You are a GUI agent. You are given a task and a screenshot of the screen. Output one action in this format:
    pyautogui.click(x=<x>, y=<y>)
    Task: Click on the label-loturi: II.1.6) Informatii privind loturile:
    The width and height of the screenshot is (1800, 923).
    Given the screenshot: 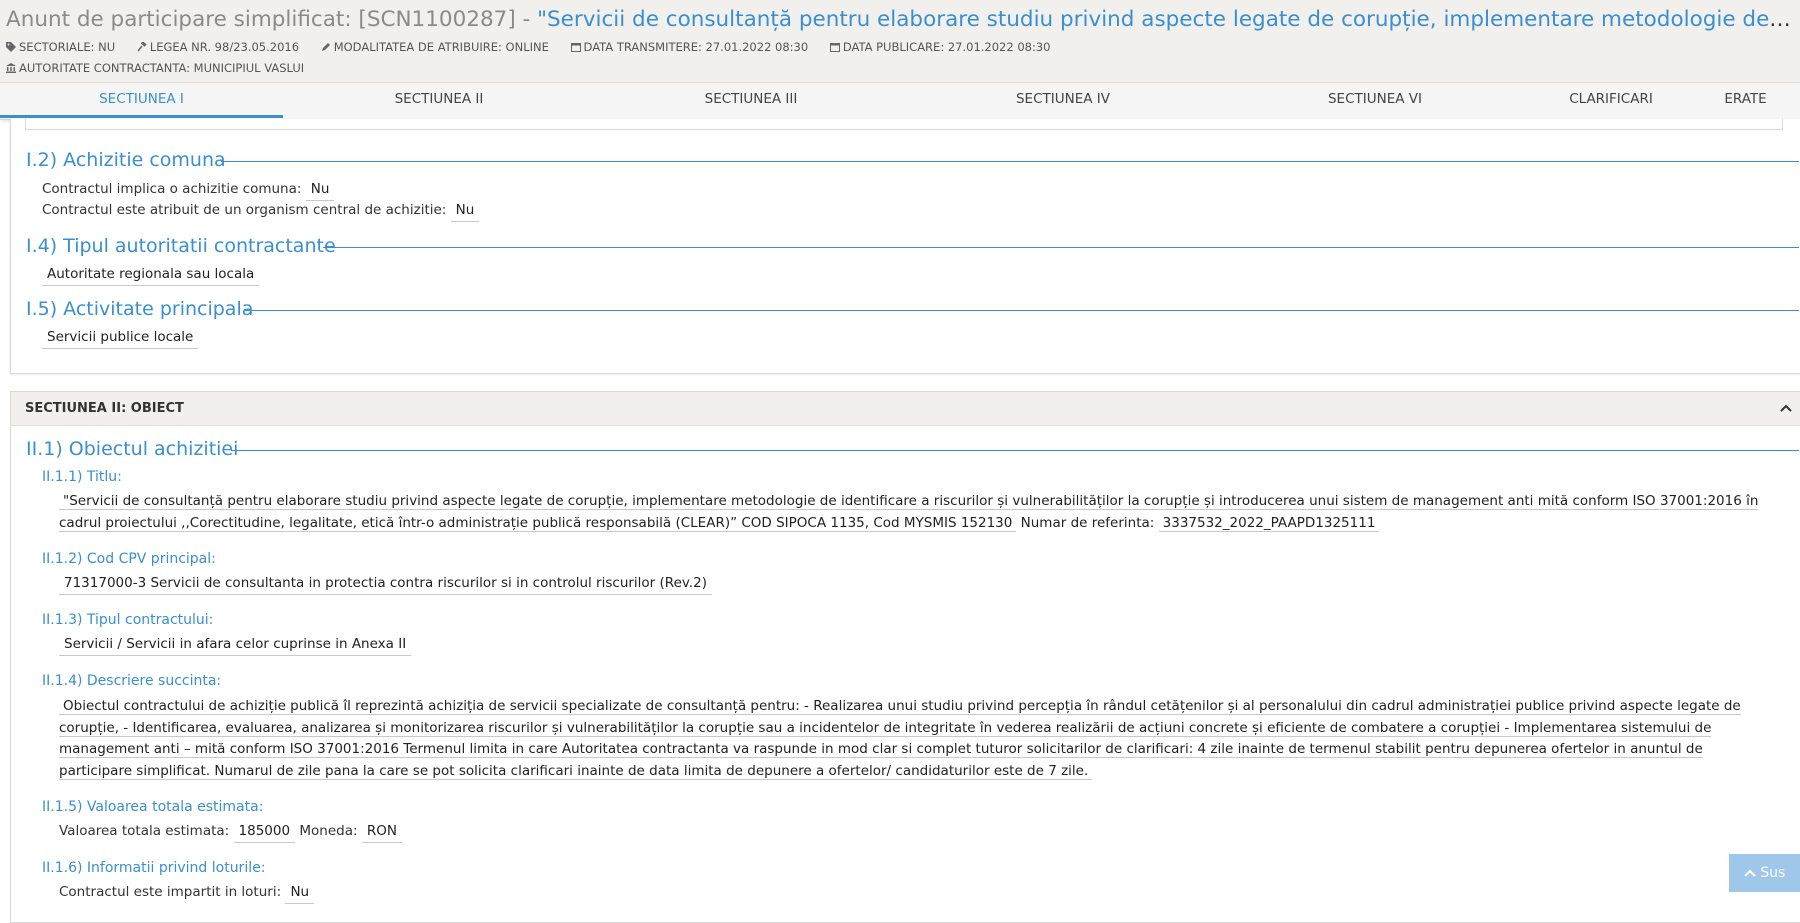 What is the action you would take?
    pyautogui.click(x=154, y=868)
    